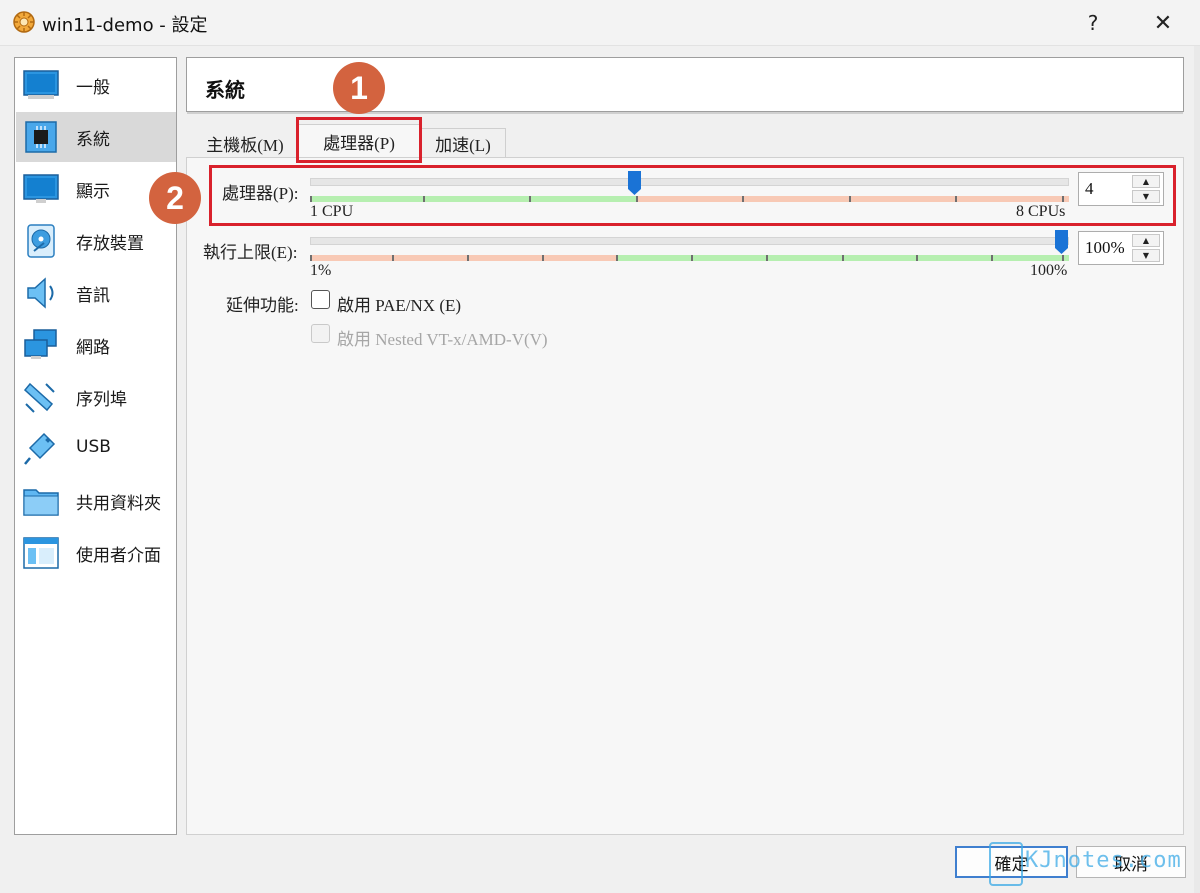 This screenshot has width=1200, height=893. I want to click on sidebar-item-usb: USB, so click(96, 449).